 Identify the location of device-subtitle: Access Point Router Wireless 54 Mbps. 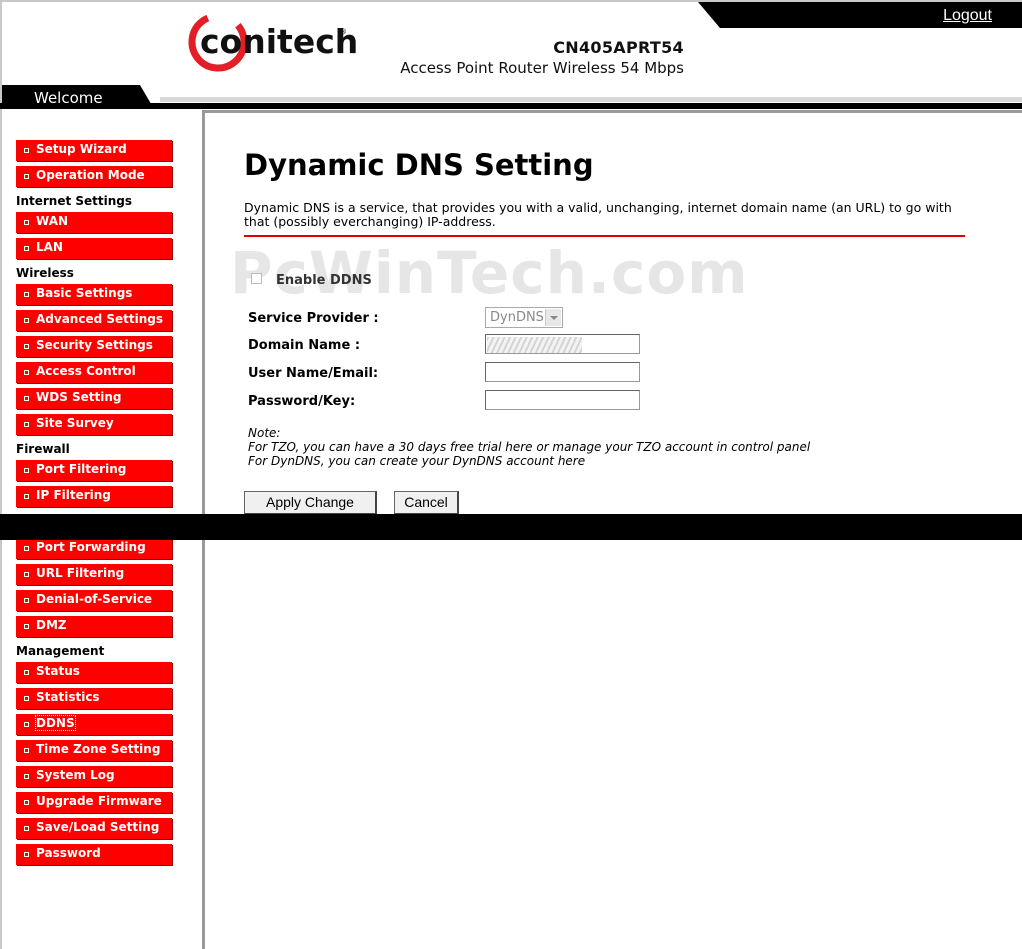
(542, 68).